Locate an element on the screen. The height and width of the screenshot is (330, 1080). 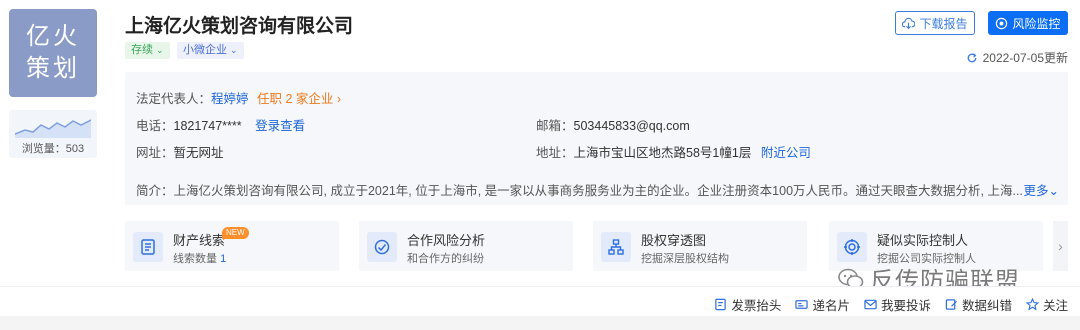
card-cooperation-risk: 合作风险分析 和合作方的纠纷 is located at coordinates (466, 246).